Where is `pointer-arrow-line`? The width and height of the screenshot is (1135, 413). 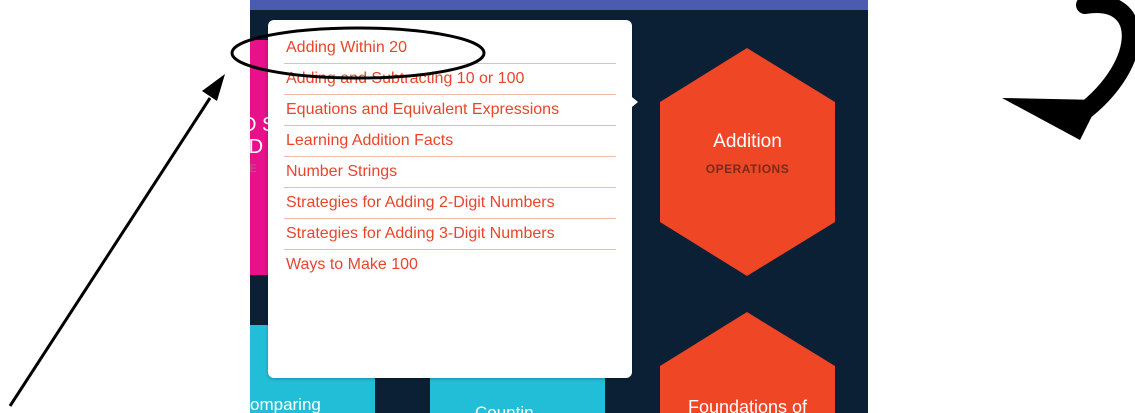
pointer-arrow-line is located at coordinates (110, 252).